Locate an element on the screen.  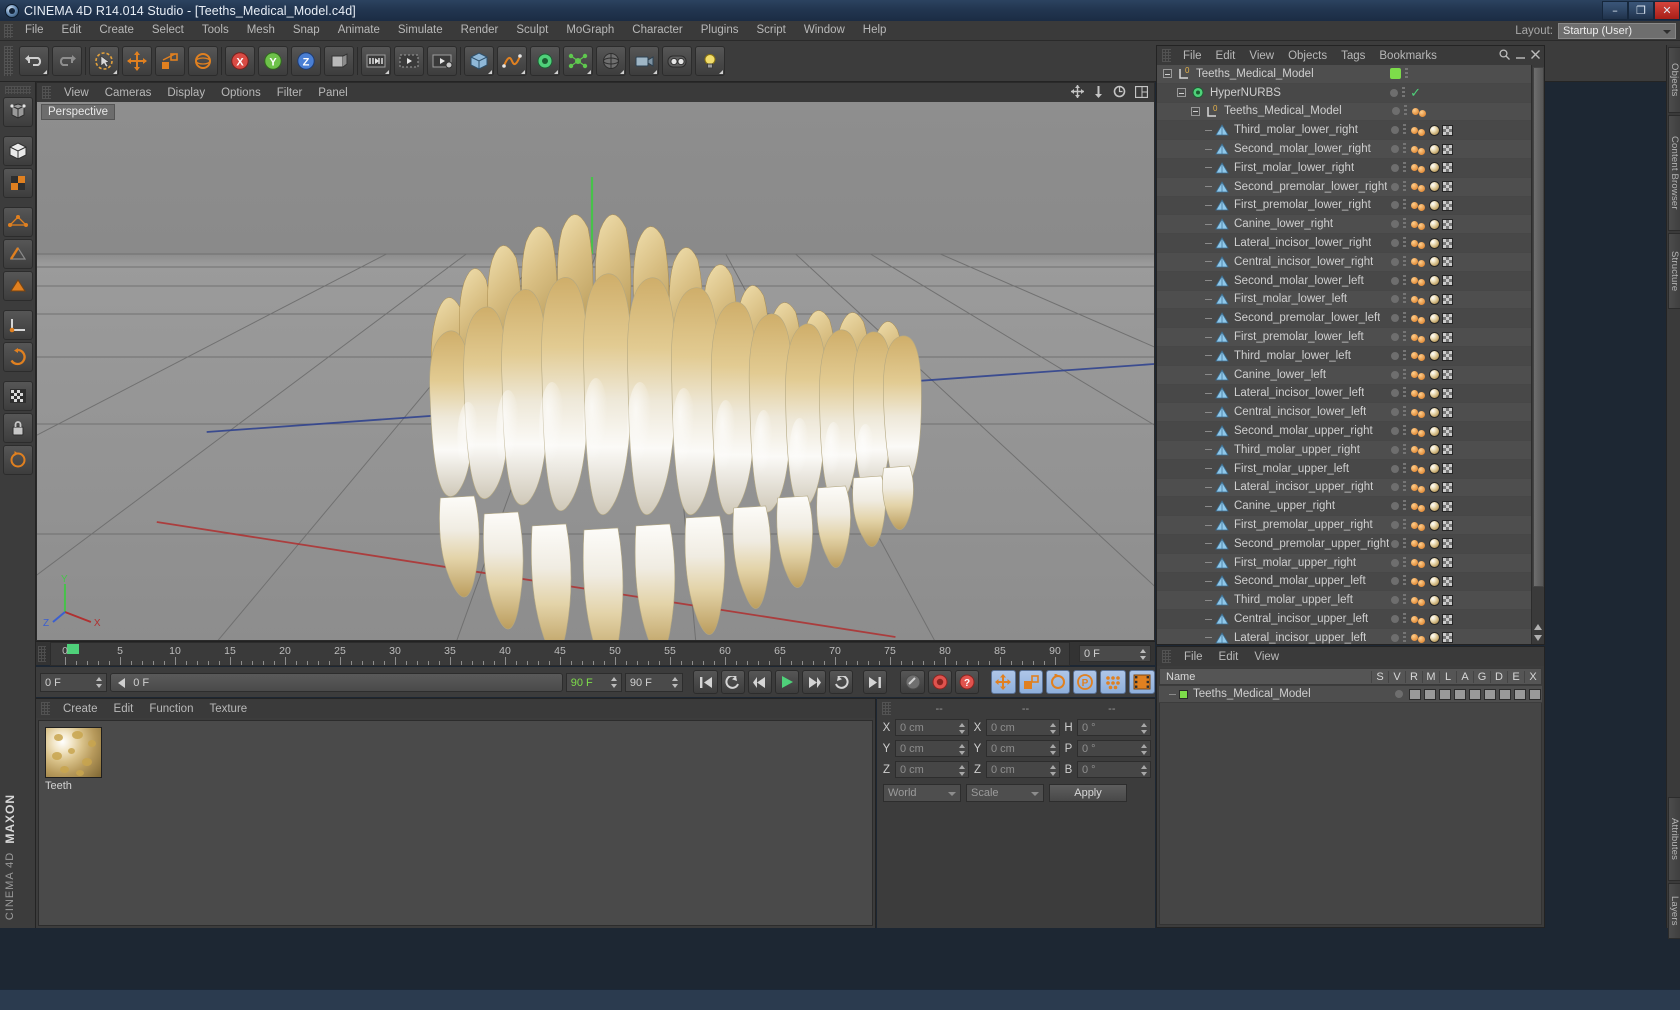
minimize-icon is located at coordinates (1520, 54).